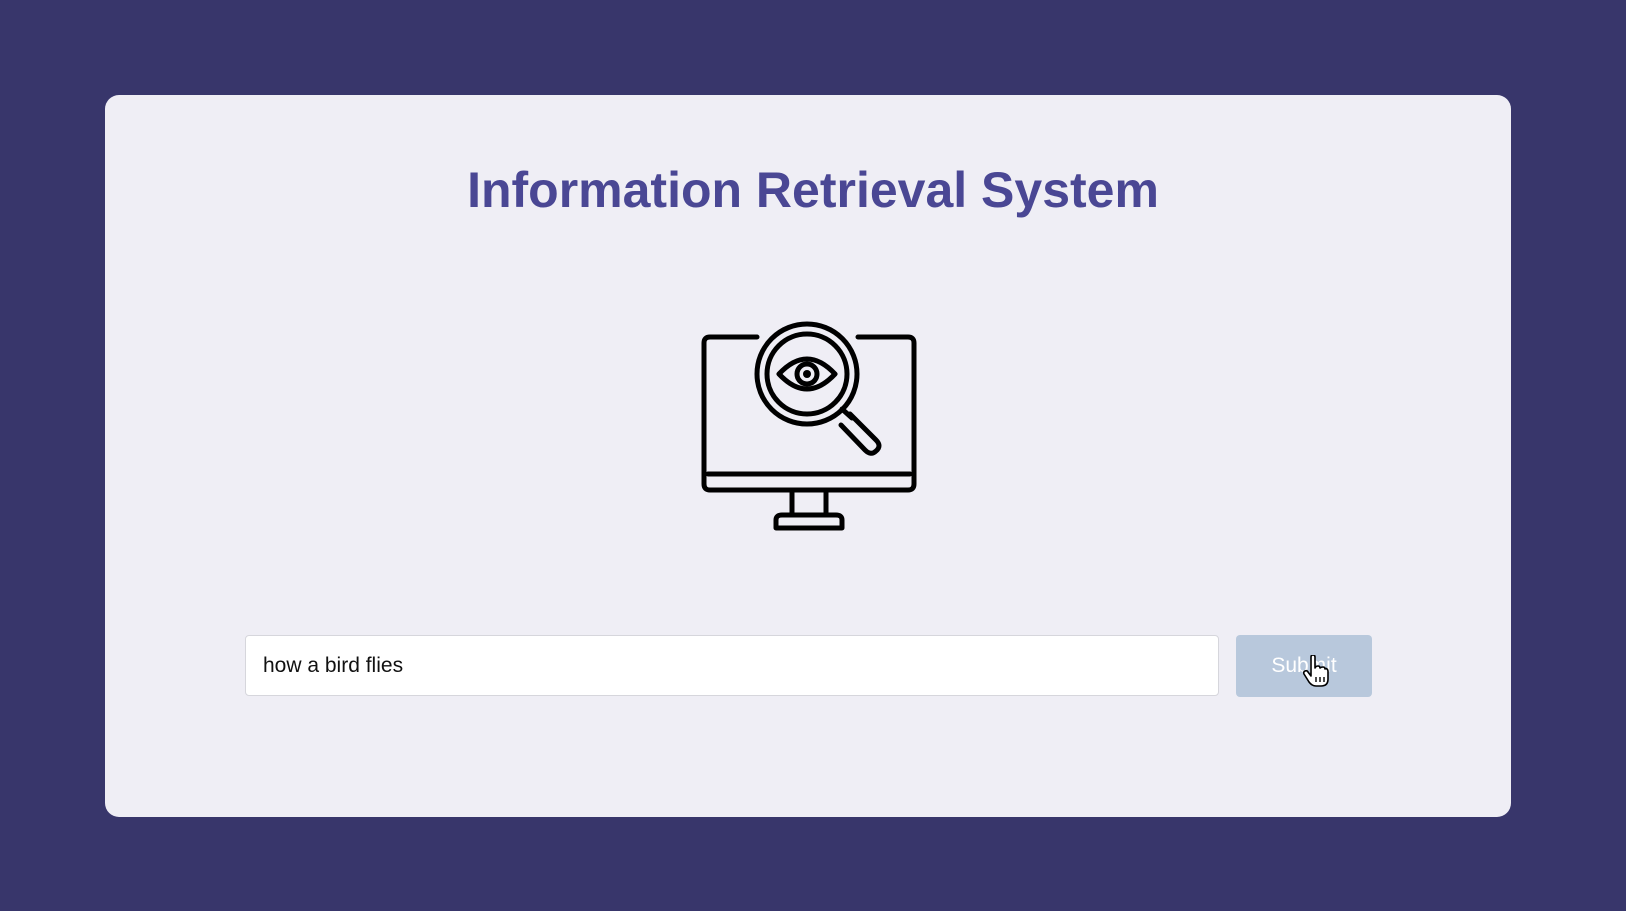  What do you see at coordinates (732, 665) in the screenshot?
I see `search-input` at bounding box center [732, 665].